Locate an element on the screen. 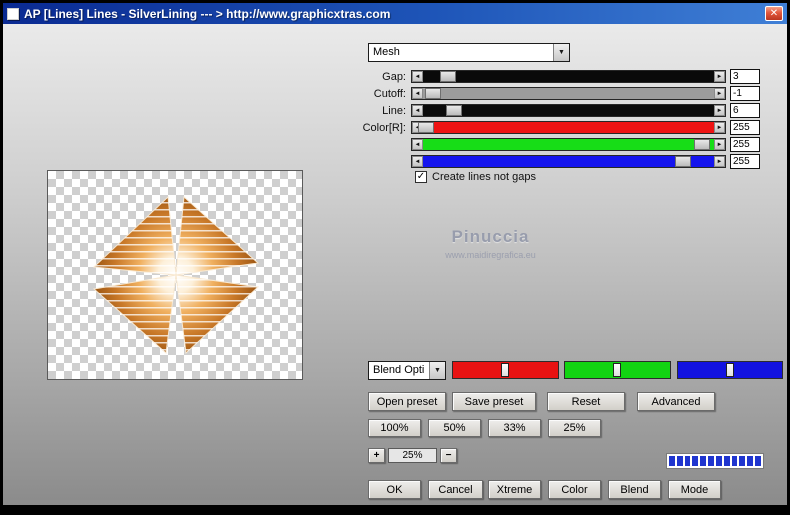 Image resolution: width=790 pixels, height=515 pixels. create-lines-checkbox: ✓ Create lines not gaps is located at coordinates (475, 177).